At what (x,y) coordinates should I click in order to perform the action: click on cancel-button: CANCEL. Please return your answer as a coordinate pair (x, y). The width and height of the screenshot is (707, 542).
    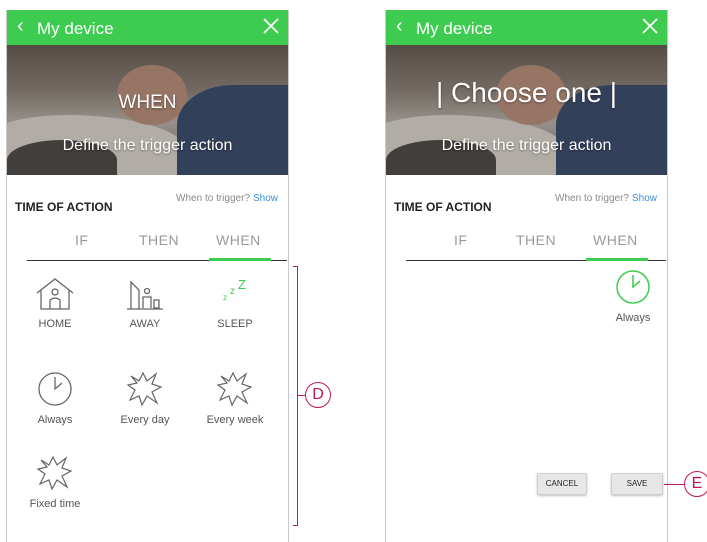
    Looking at the image, I should click on (562, 484).